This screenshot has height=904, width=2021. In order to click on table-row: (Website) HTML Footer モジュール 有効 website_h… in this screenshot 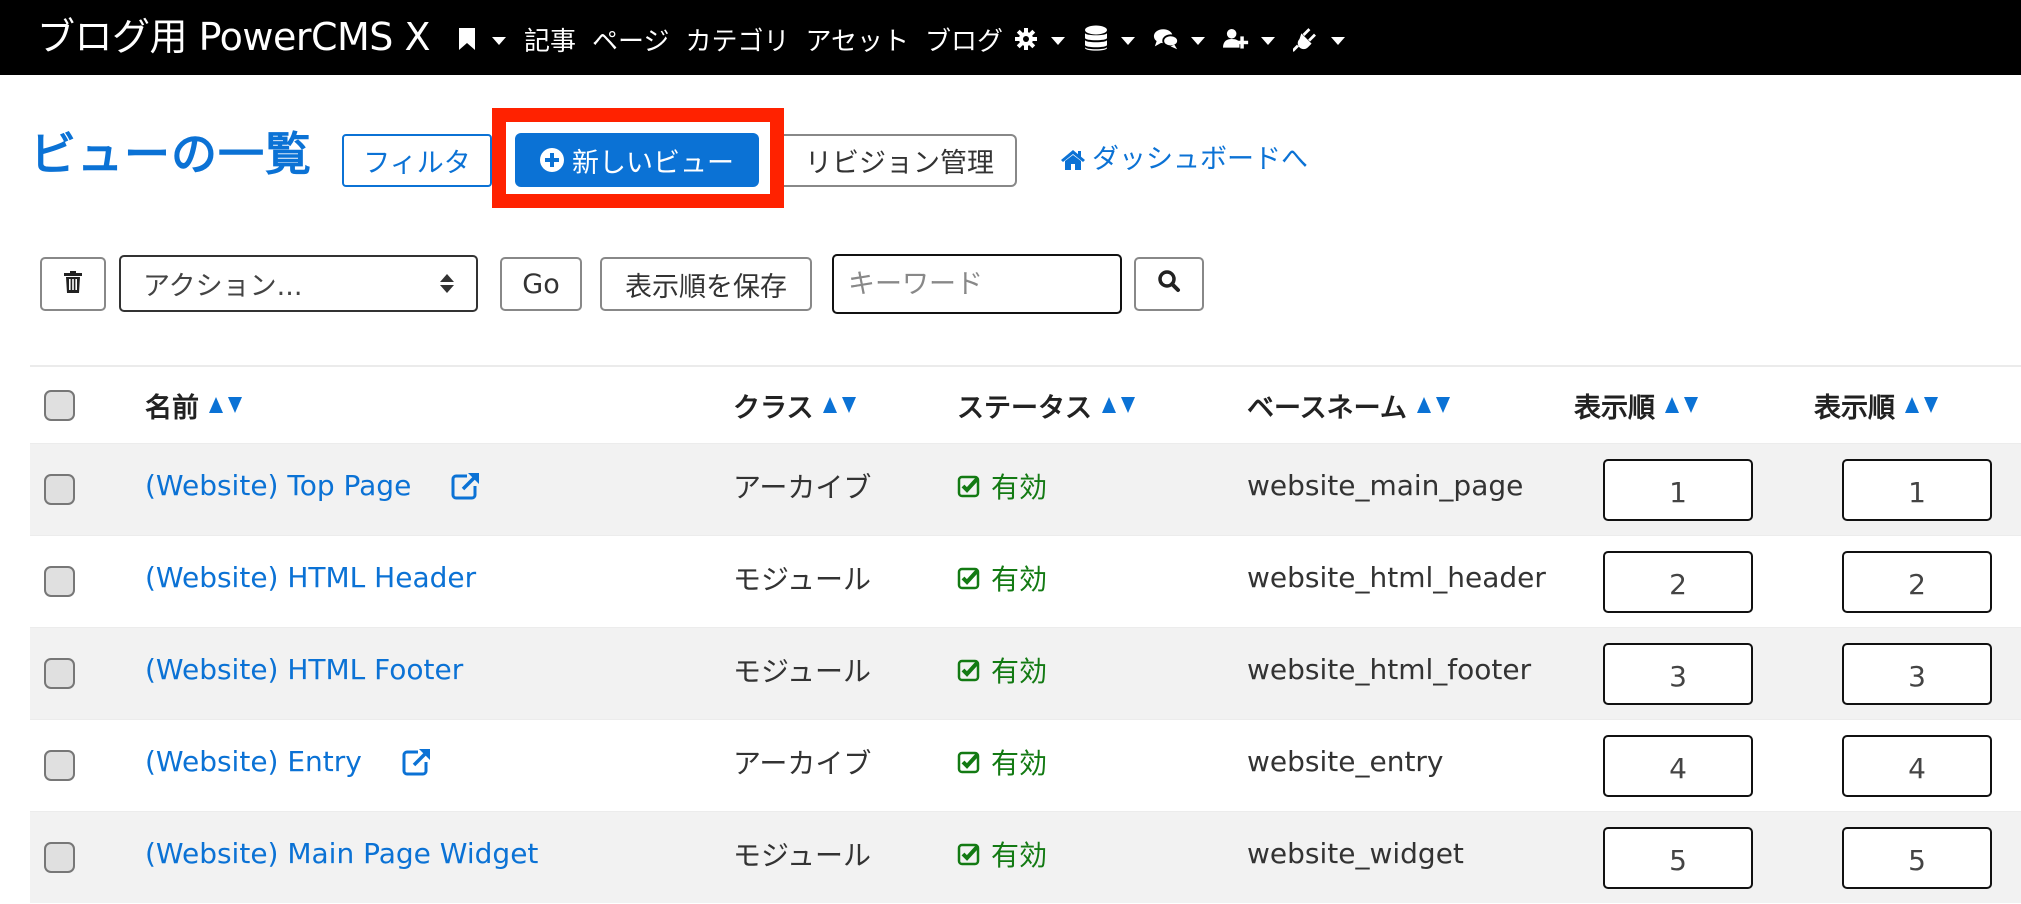, I will do `click(1025, 673)`.